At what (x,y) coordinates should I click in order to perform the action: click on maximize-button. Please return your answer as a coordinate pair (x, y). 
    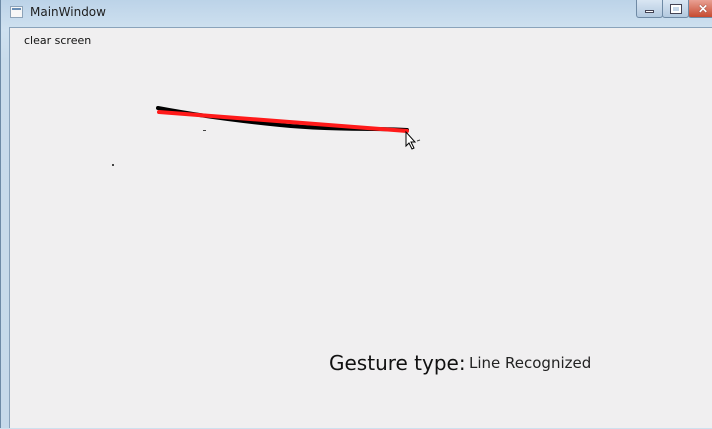
    Looking at the image, I should click on (675, 9).